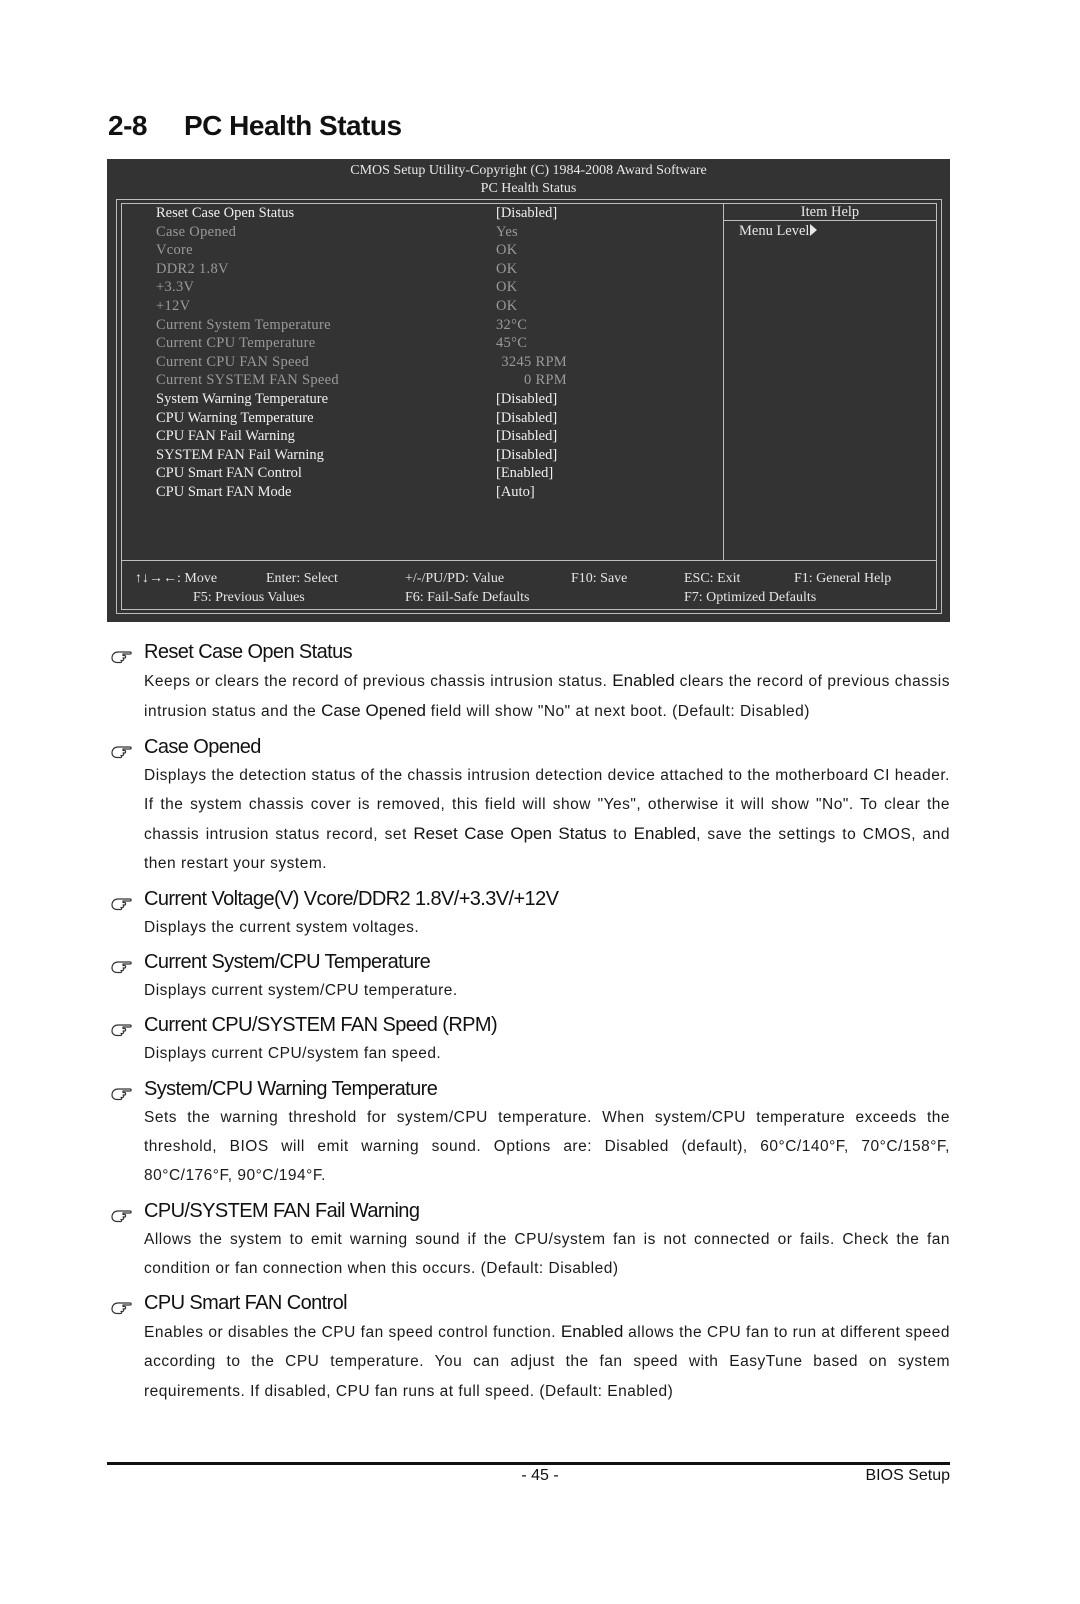 This screenshot has height=1604, width=1080. I want to click on footer-label: BIOS Setup, so click(908, 1475).